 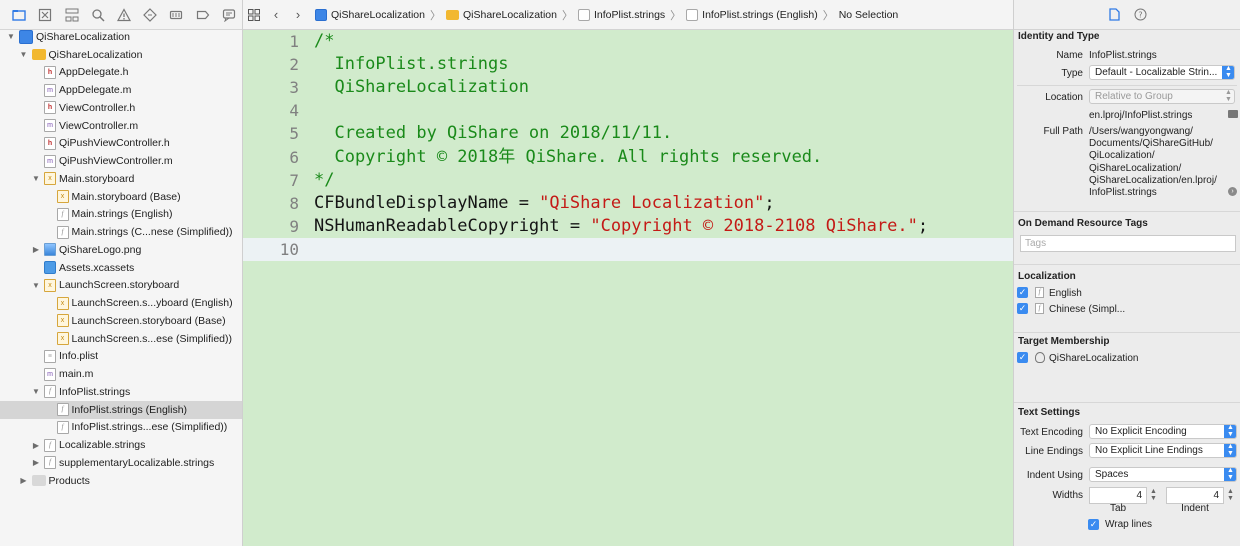 What do you see at coordinates (621, 14) in the screenshot?
I see `breadcrumb-item: InfoPlist.strings` at bounding box center [621, 14].